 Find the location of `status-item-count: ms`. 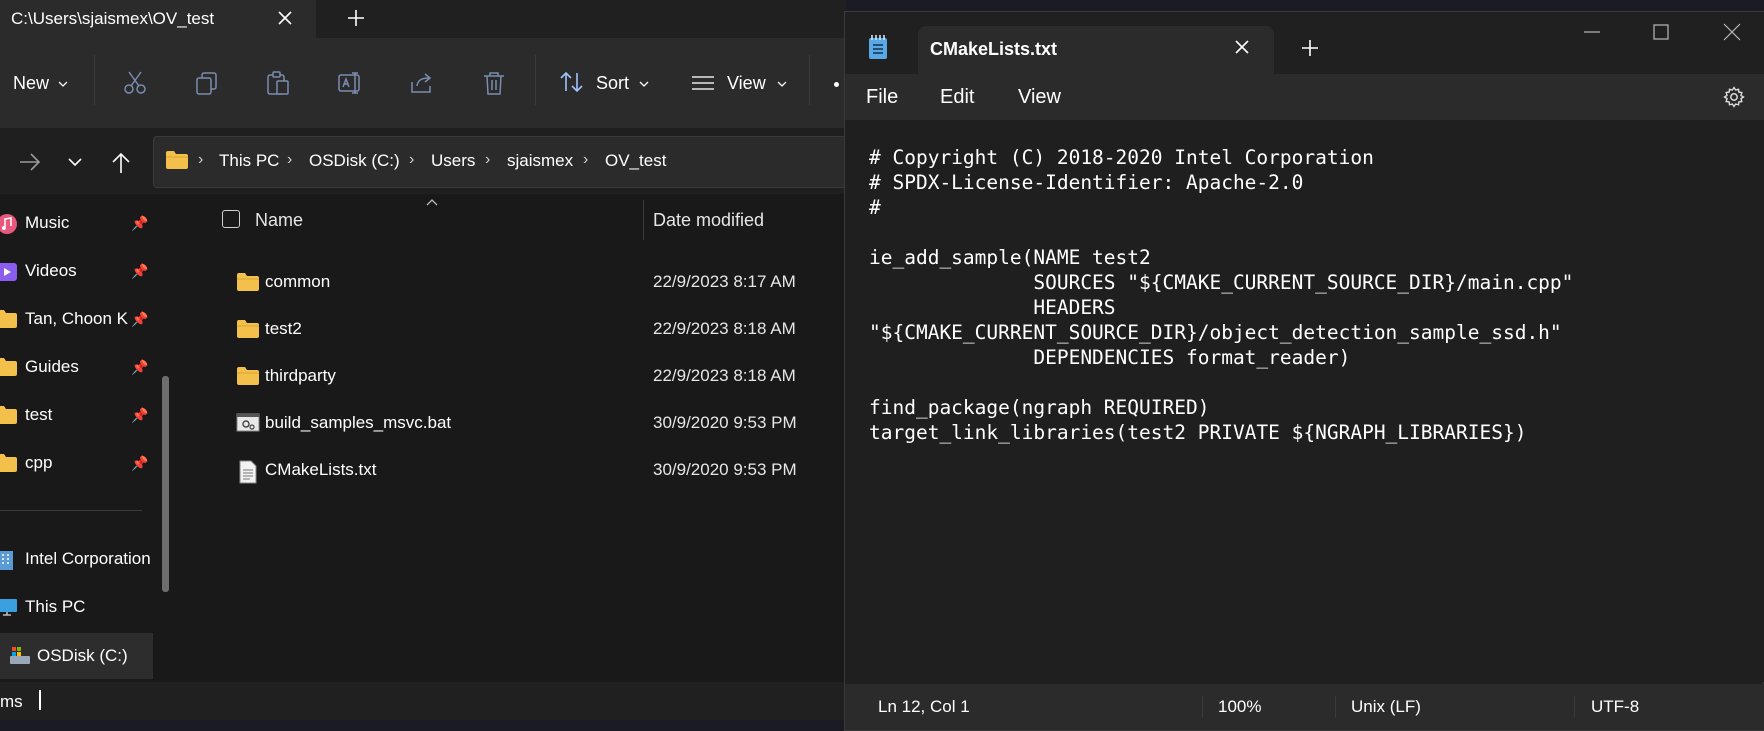

status-item-count: ms is located at coordinates (11, 701).